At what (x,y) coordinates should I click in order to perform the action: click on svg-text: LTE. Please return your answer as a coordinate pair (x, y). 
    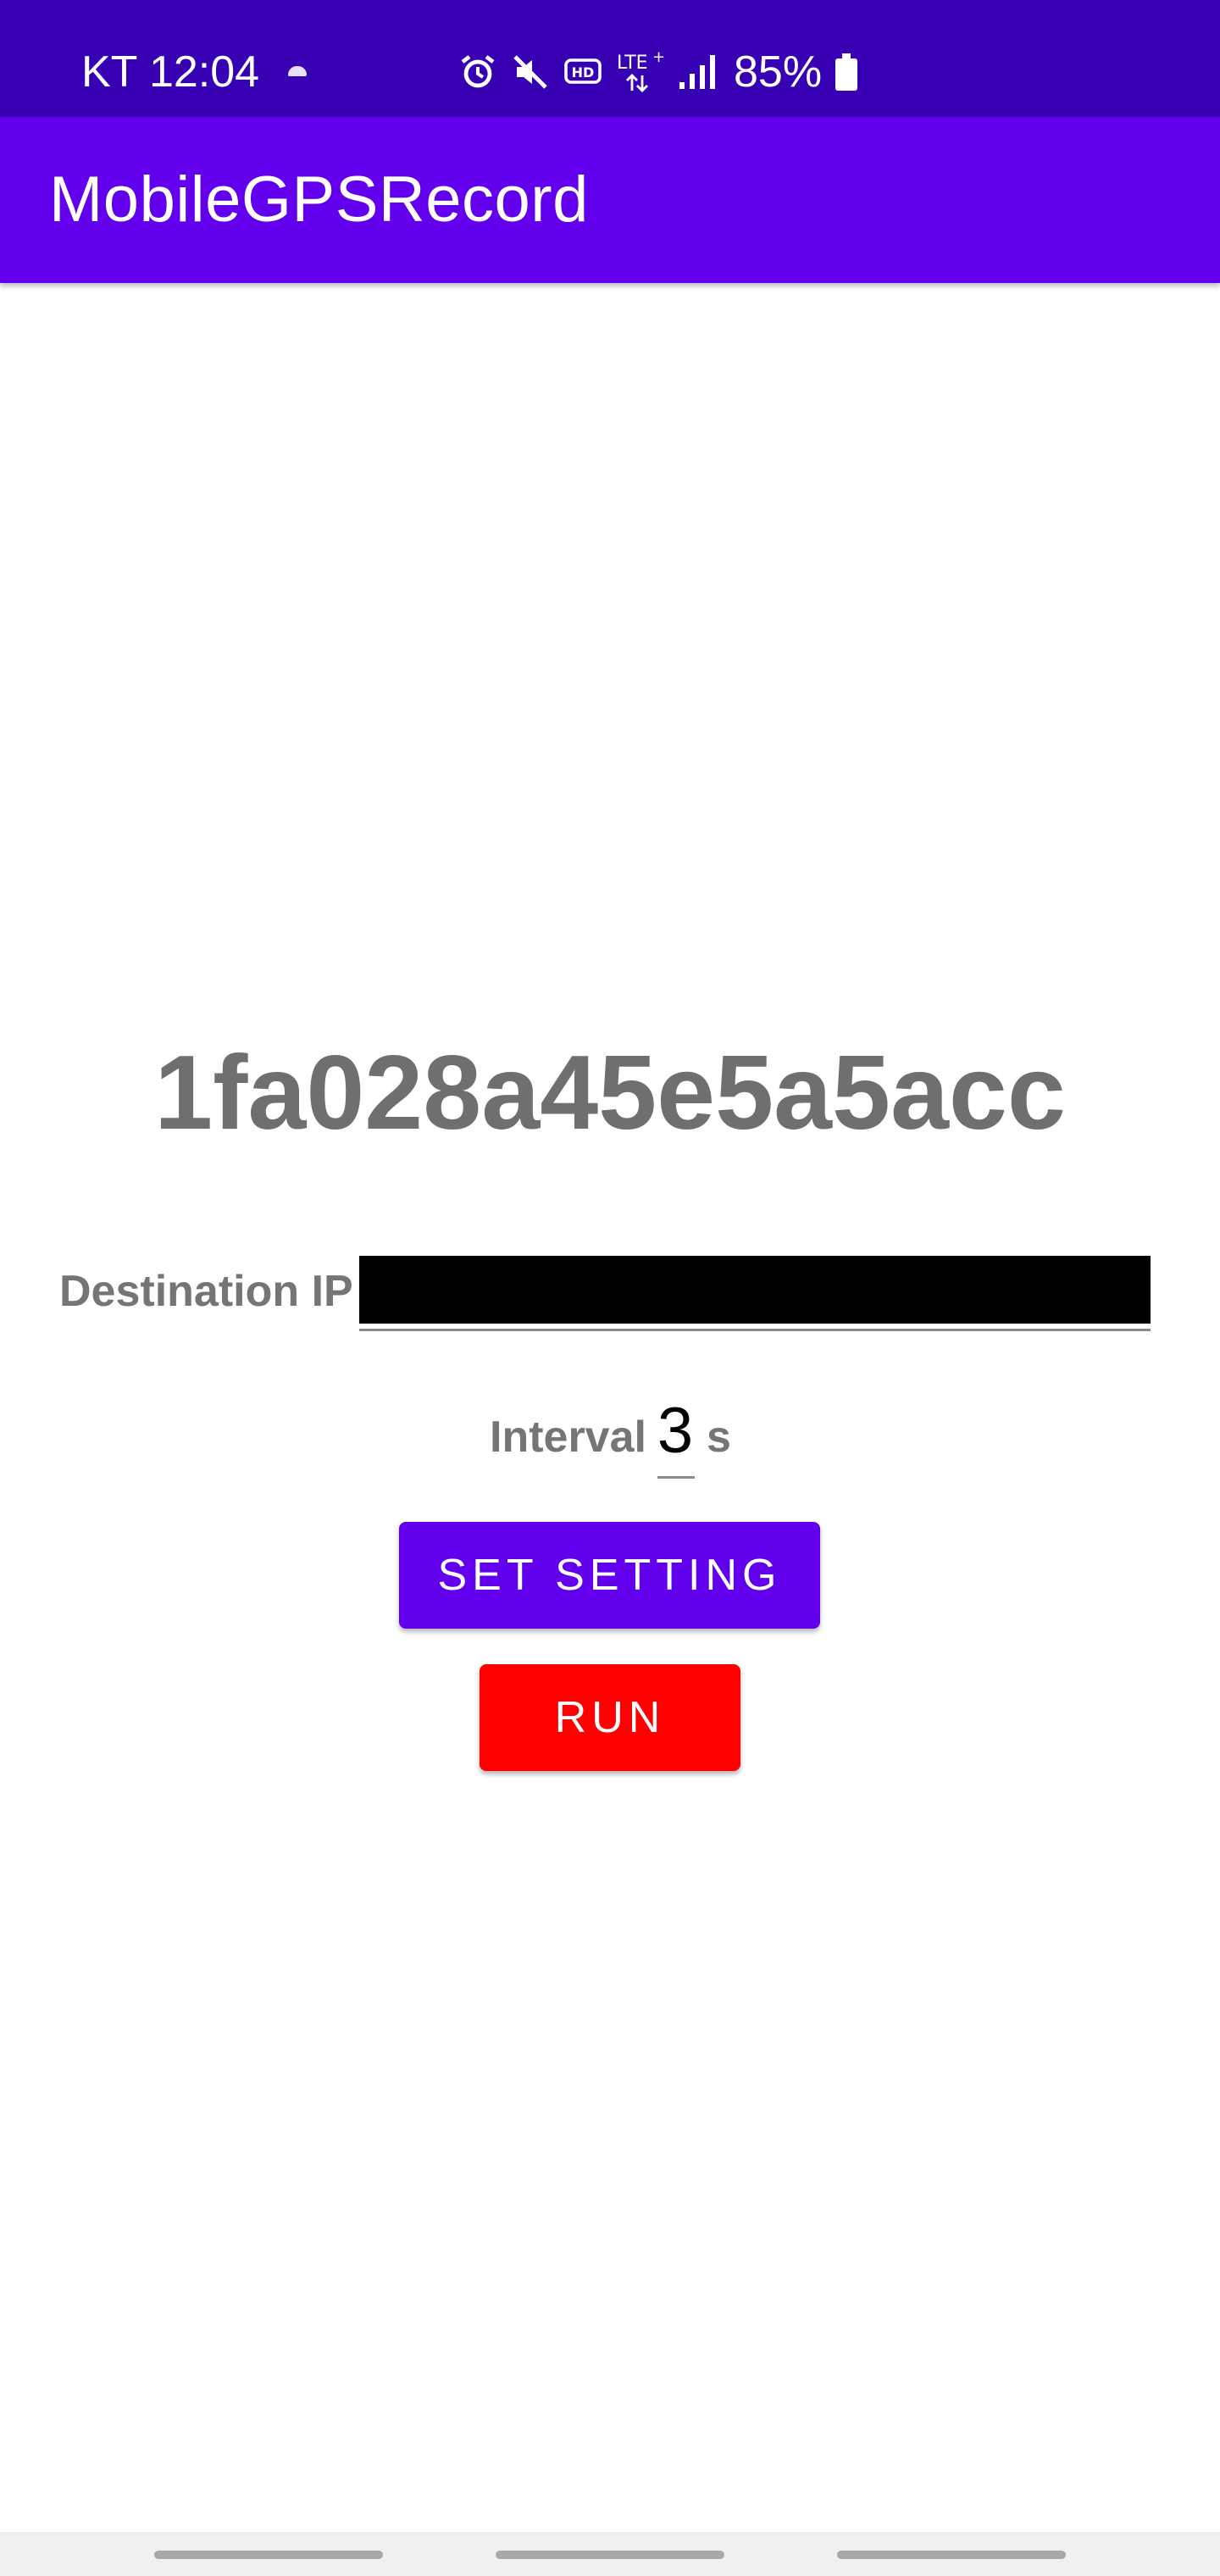
    Looking at the image, I should click on (632, 63).